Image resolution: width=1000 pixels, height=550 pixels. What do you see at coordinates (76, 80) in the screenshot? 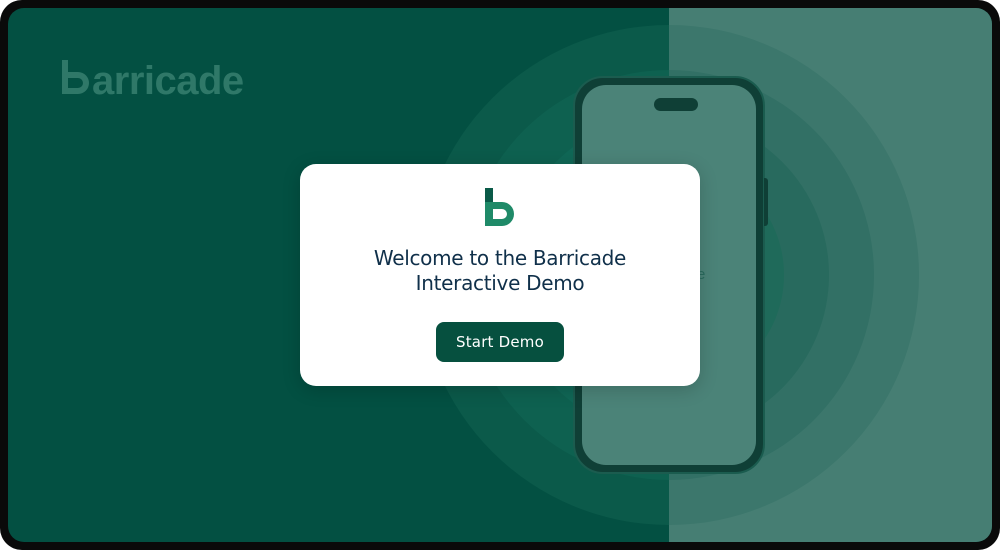
I see `b-logo-icon` at bounding box center [76, 80].